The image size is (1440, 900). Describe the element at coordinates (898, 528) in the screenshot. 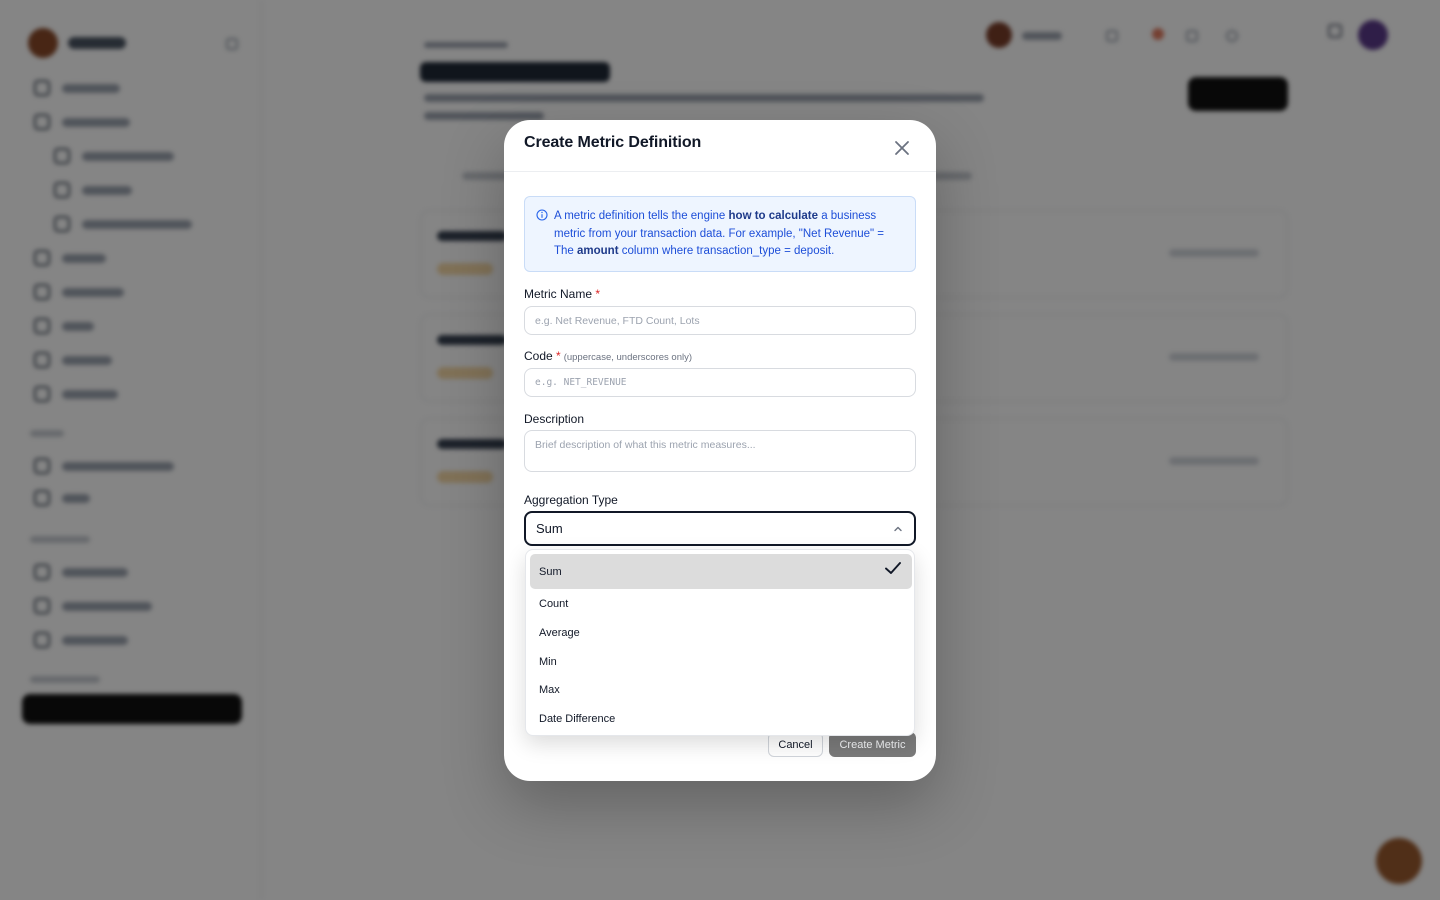

I see `chevron-up-icon` at that location.